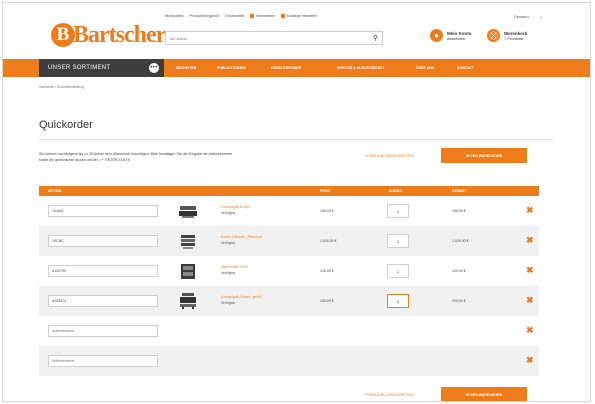  Describe the element at coordinates (302, 15) in the screenshot. I see `catalog-label: Katalog bestellen` at that location.